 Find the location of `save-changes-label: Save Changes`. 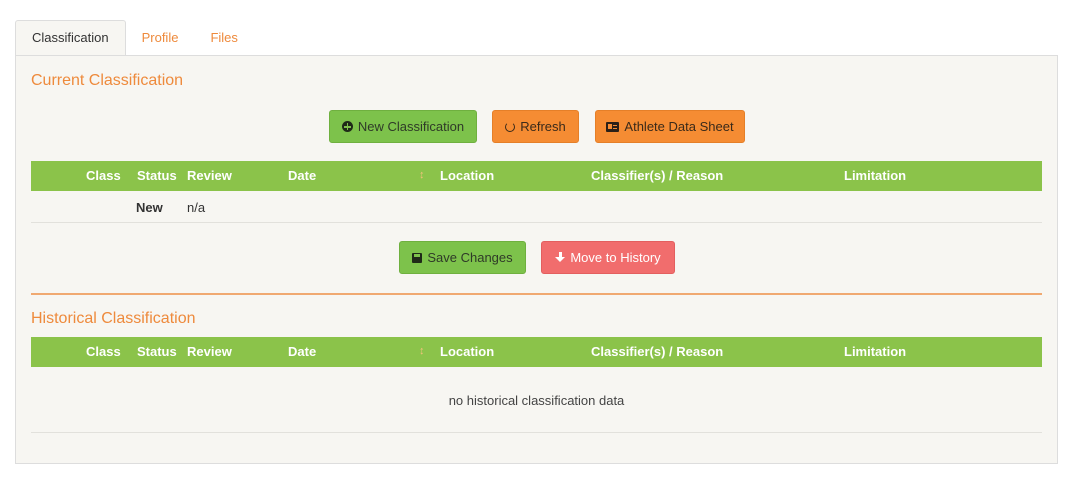

save-changes-label: Save Changes is located at coordinates (470, 257).